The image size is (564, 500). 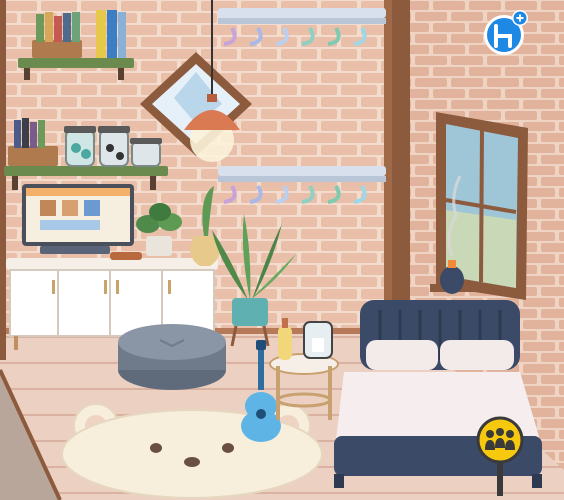 I want to click on chair-add-icon, so click(x=506, y=32).